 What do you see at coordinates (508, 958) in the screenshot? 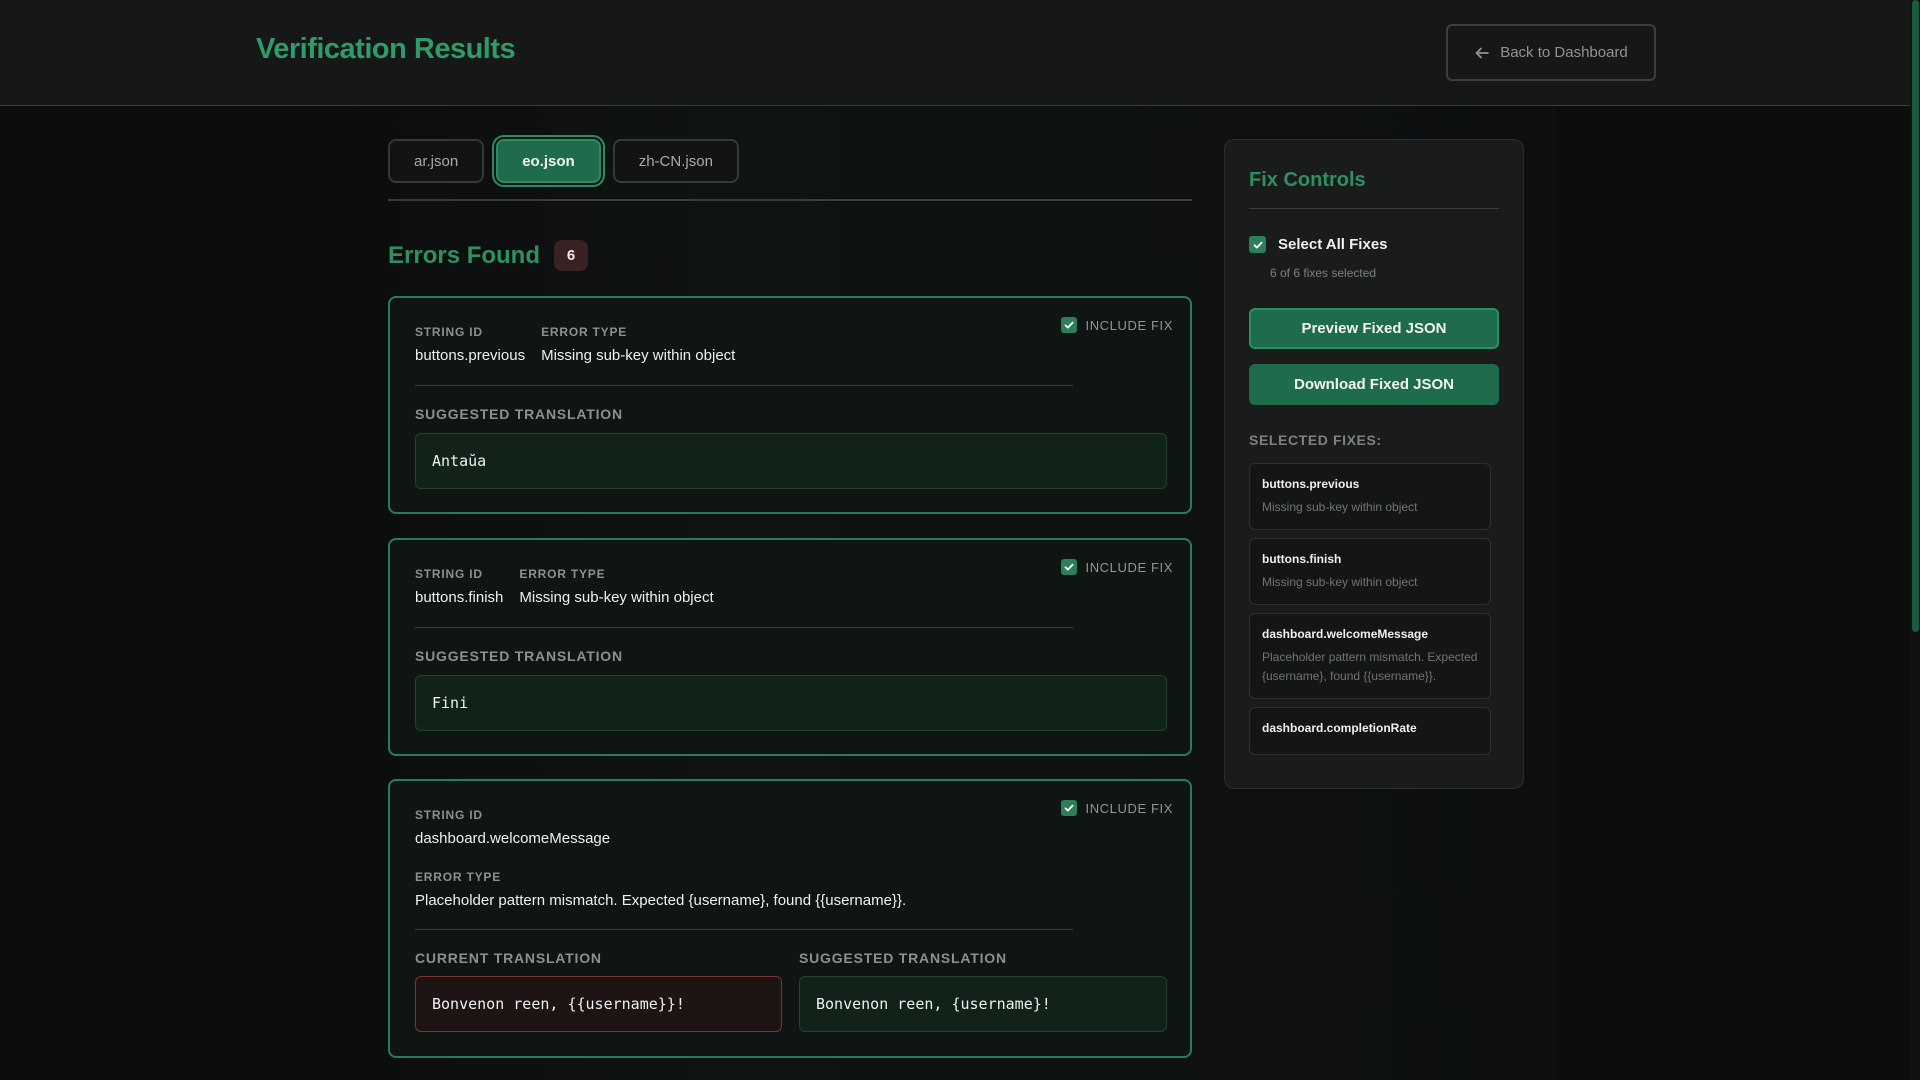
I see `current-translation-label: CURRENT TRANSLATION` at bounding box center [508, 958].